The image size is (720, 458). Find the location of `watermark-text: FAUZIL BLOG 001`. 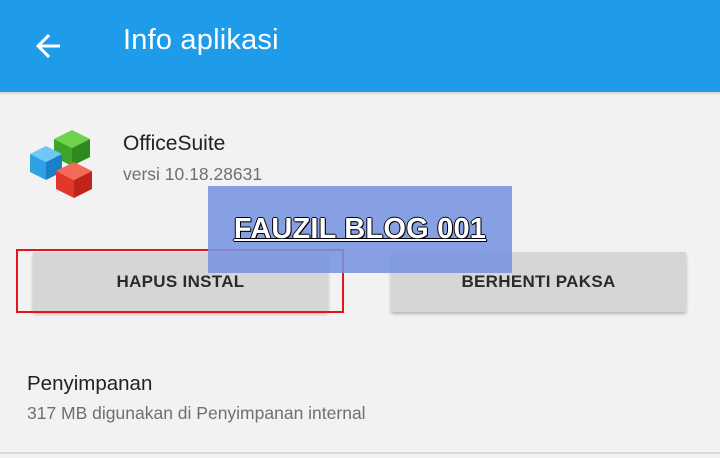

watermark-text: FAUZIL BLOG 001 is located at coordinates (360, 229).